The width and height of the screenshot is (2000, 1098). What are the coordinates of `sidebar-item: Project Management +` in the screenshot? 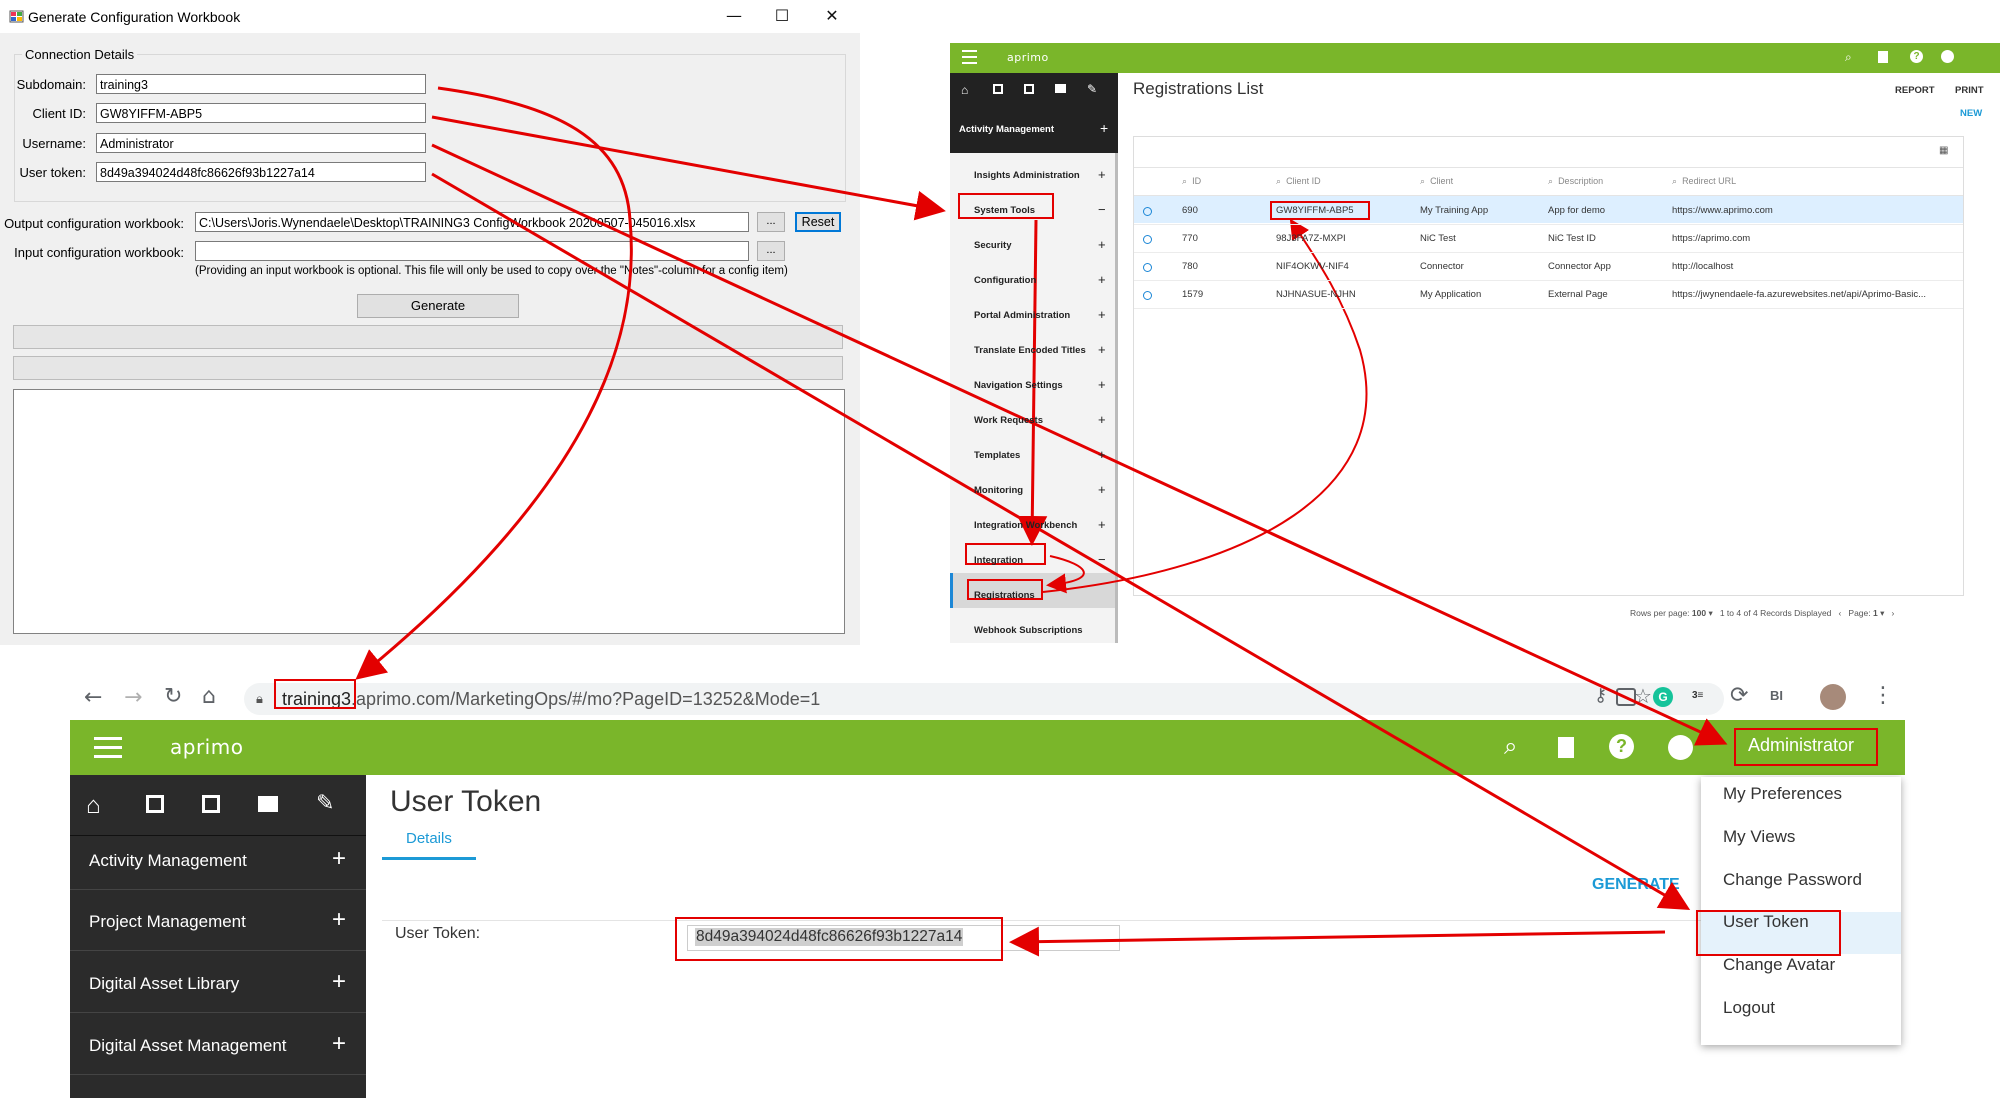 It's located at (218, 925).